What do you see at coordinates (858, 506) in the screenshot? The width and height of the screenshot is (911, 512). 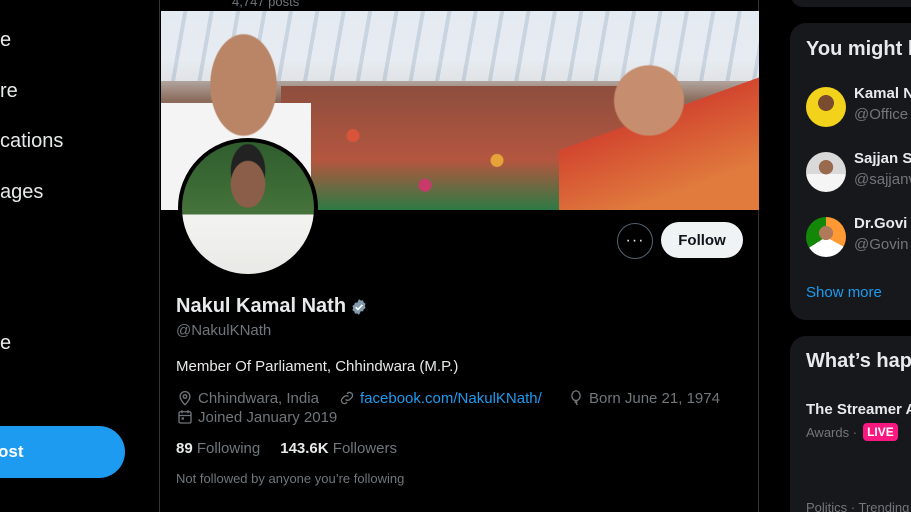 I see `trend-category: Politics · Trending` at bounding box center [858, 506].